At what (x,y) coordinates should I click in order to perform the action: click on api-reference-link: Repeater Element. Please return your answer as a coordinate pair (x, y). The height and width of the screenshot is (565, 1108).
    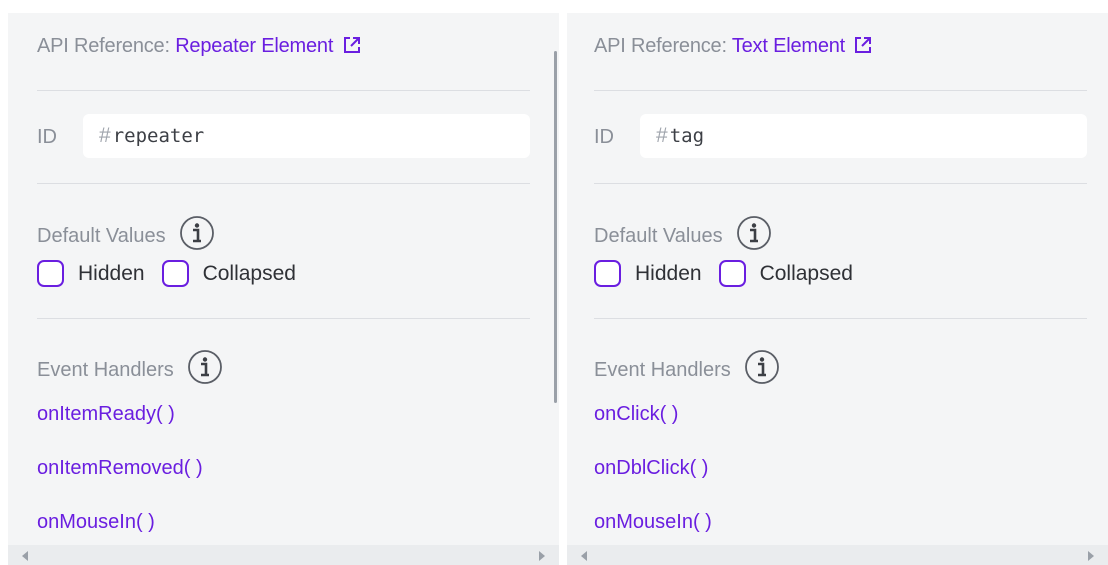
    Looking at the image, I should click on (254, 46).